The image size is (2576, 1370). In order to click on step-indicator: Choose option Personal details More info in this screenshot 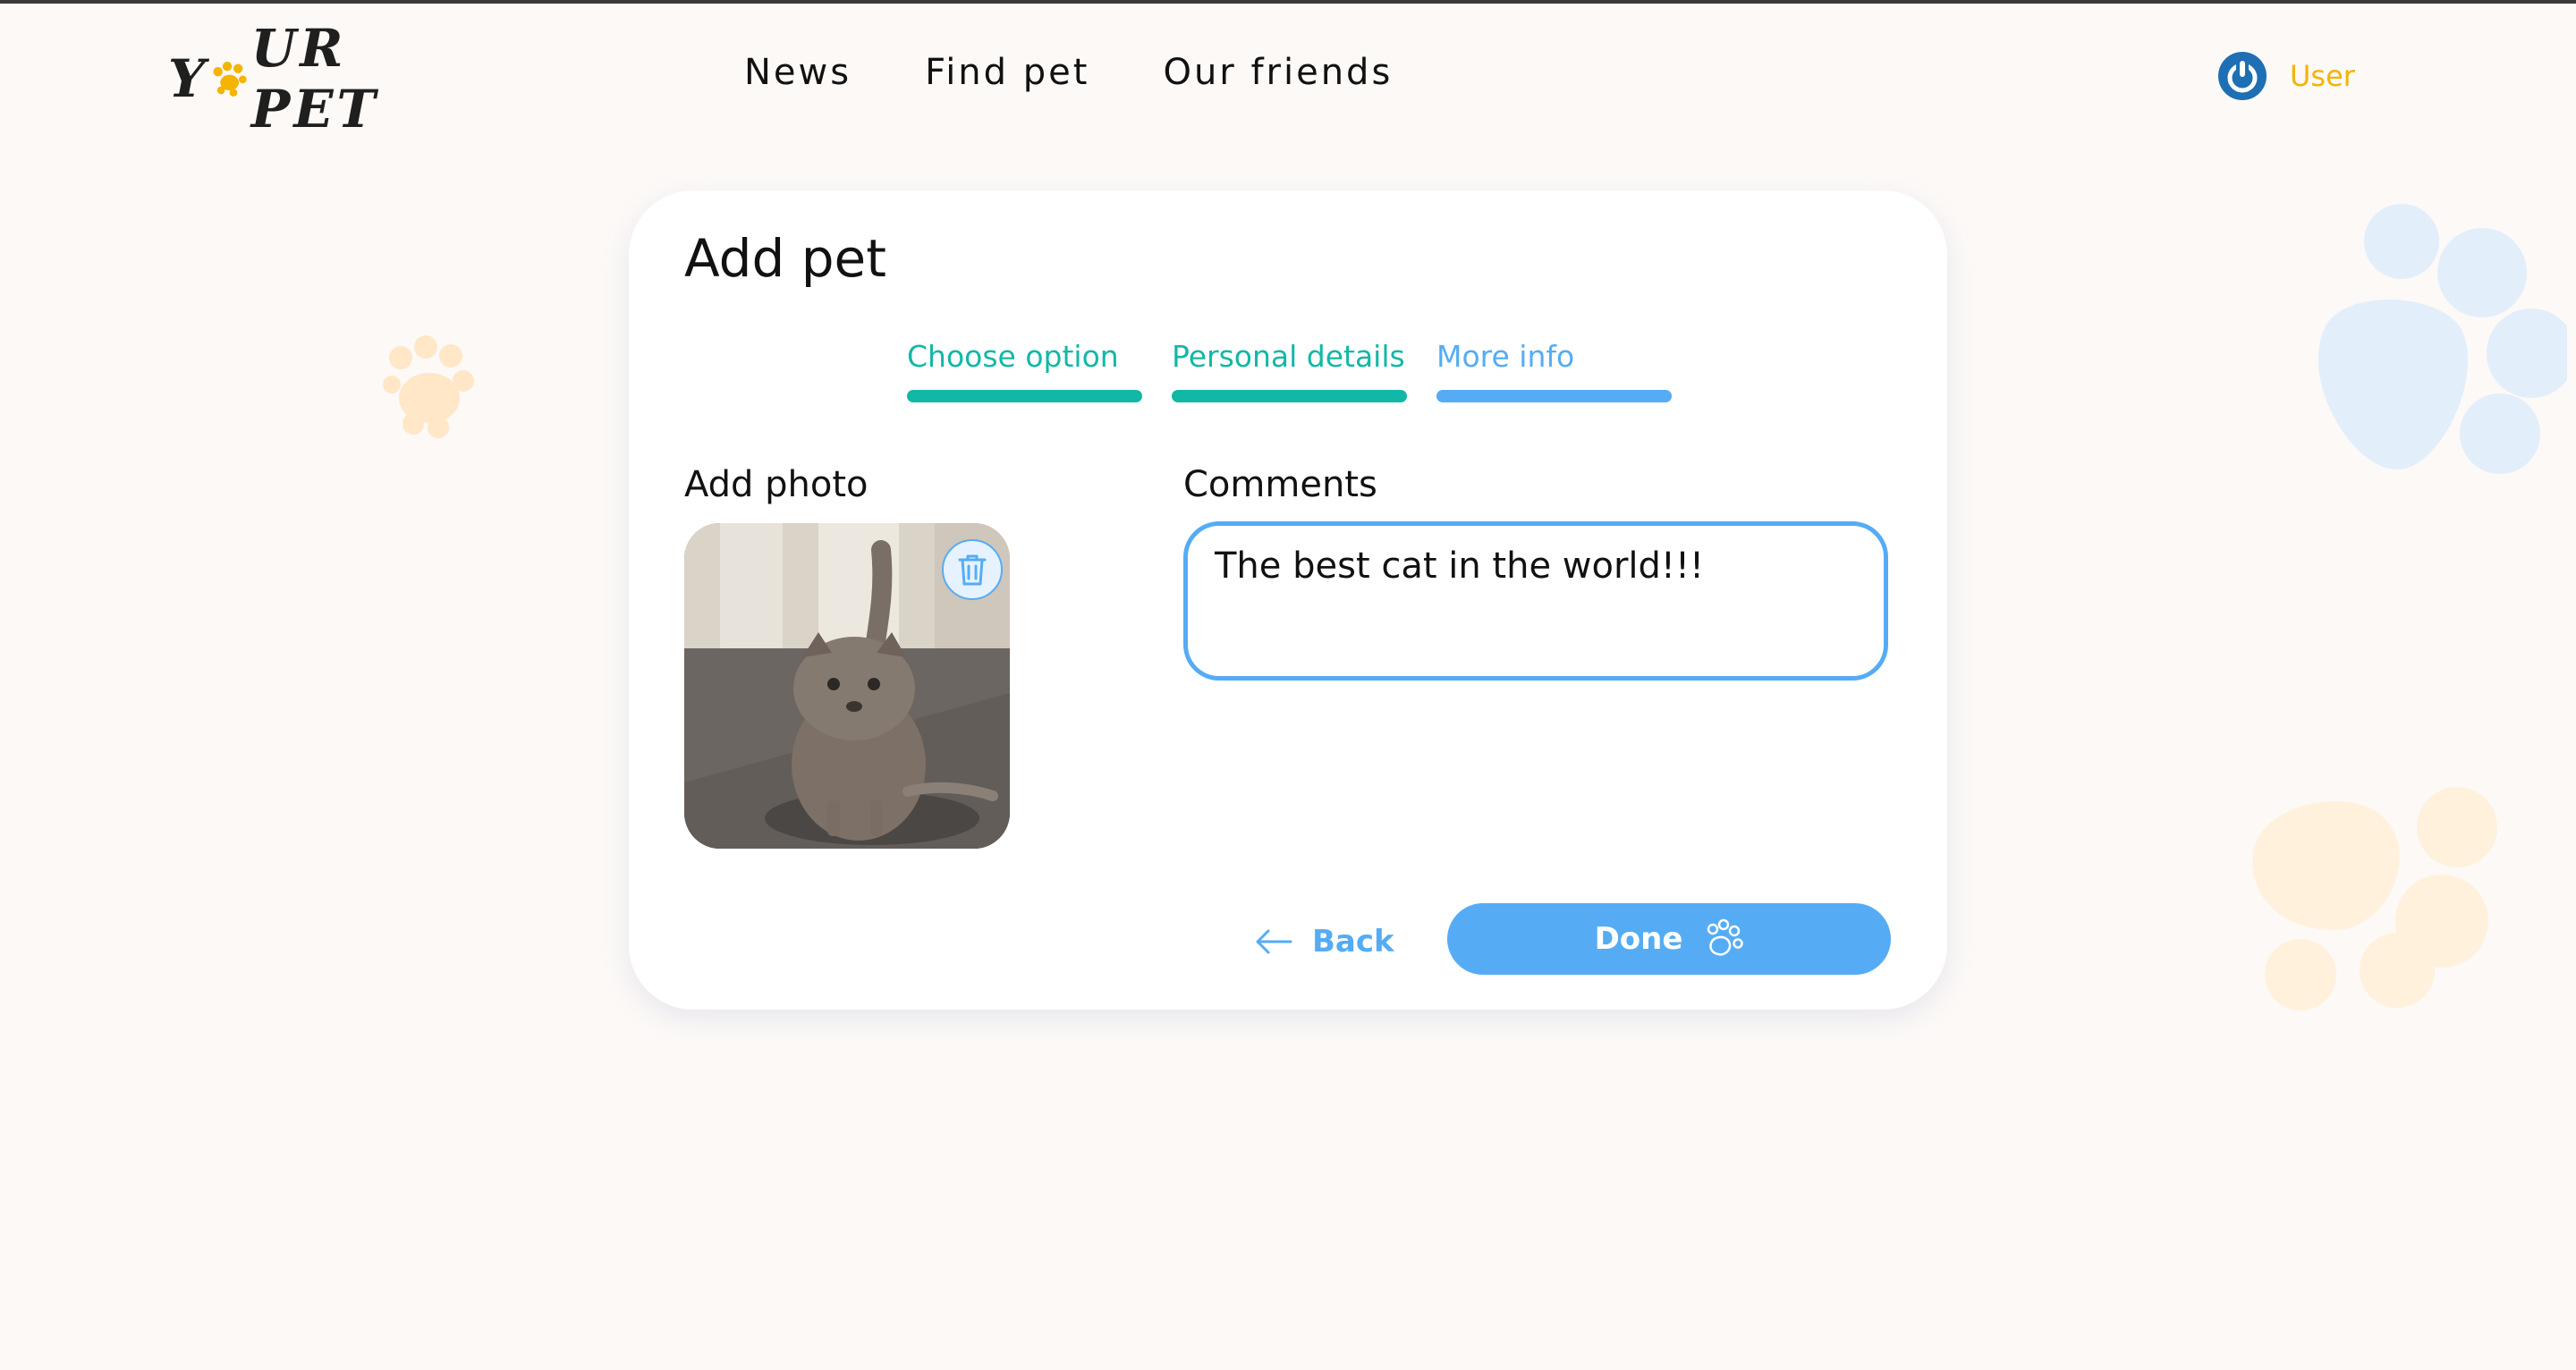, I will do `click(1289, 370)`.